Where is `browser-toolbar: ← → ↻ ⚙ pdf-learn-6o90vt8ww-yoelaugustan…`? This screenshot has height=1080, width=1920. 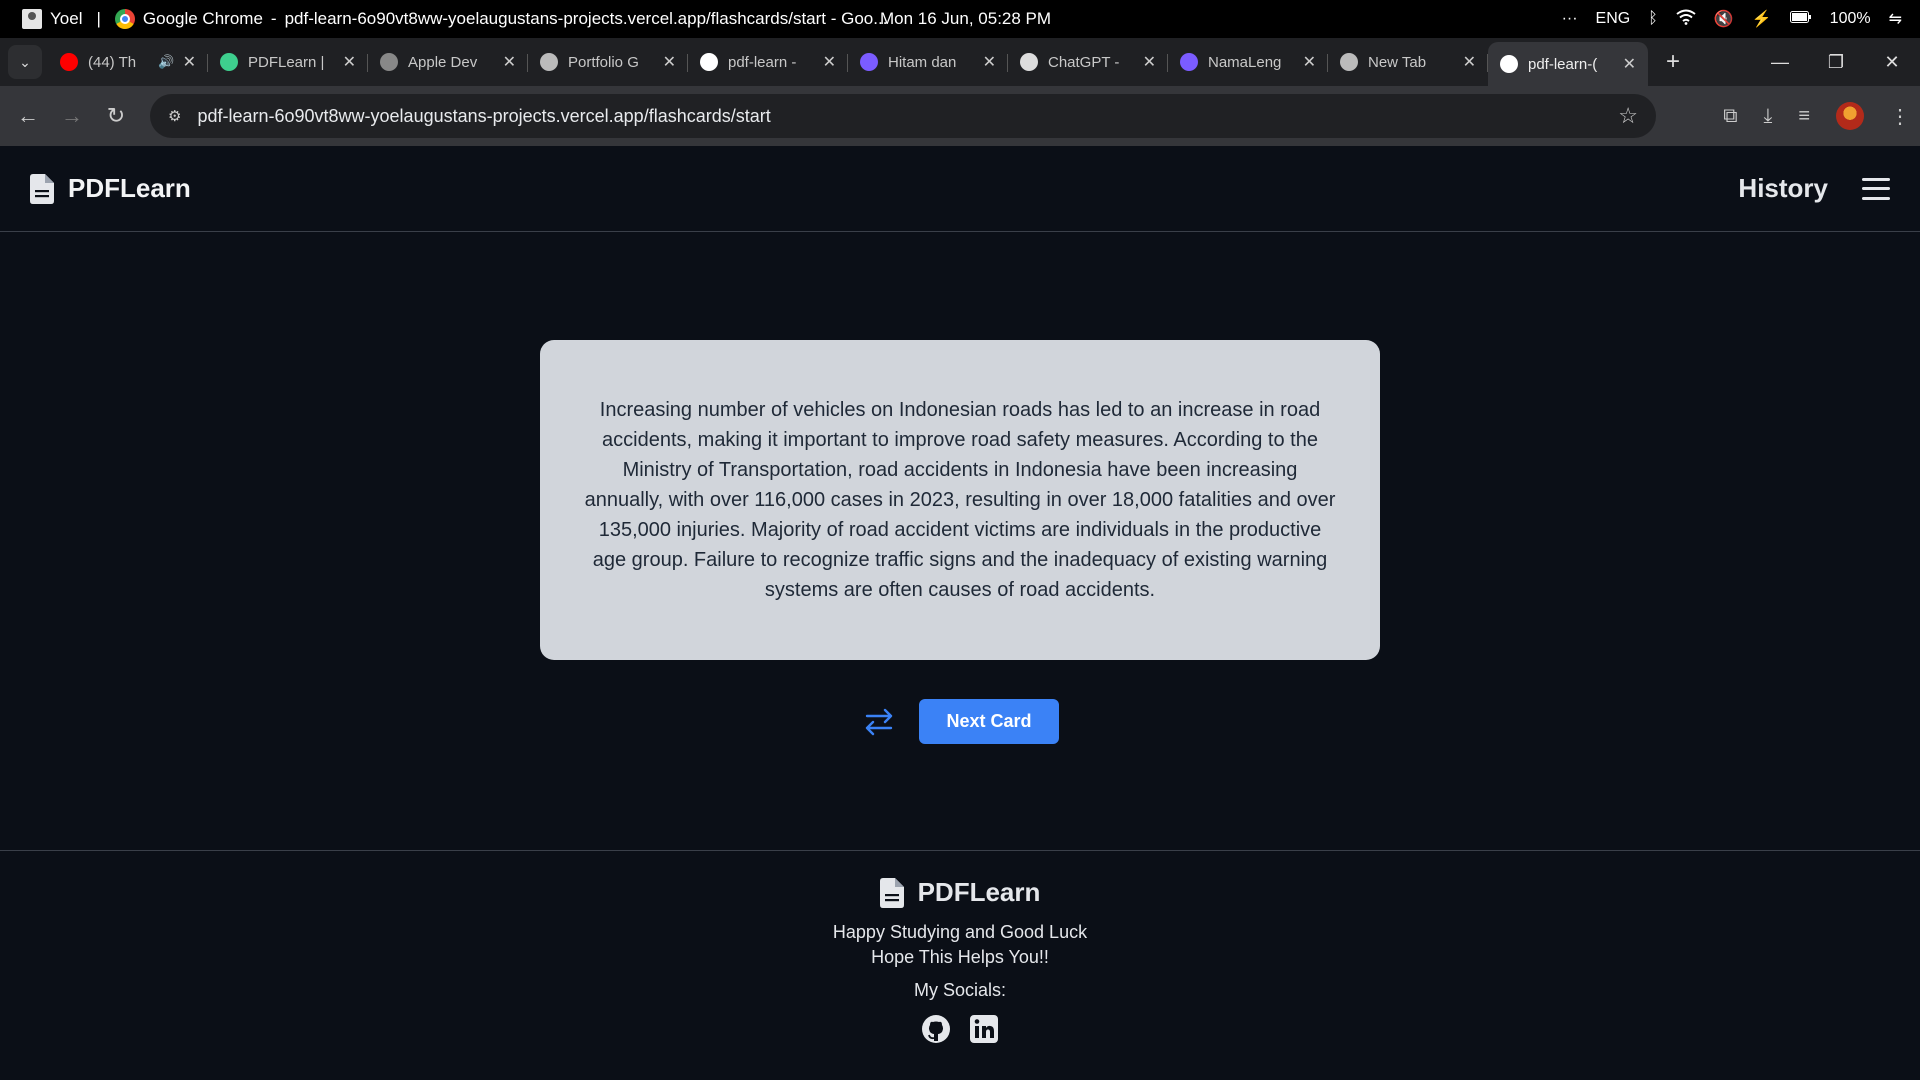
browser-toolbar: ← → ↻ ⚙ pdf-learn-6o90vt8ww-yoelaugustan… is located at coordinates (960, 116).